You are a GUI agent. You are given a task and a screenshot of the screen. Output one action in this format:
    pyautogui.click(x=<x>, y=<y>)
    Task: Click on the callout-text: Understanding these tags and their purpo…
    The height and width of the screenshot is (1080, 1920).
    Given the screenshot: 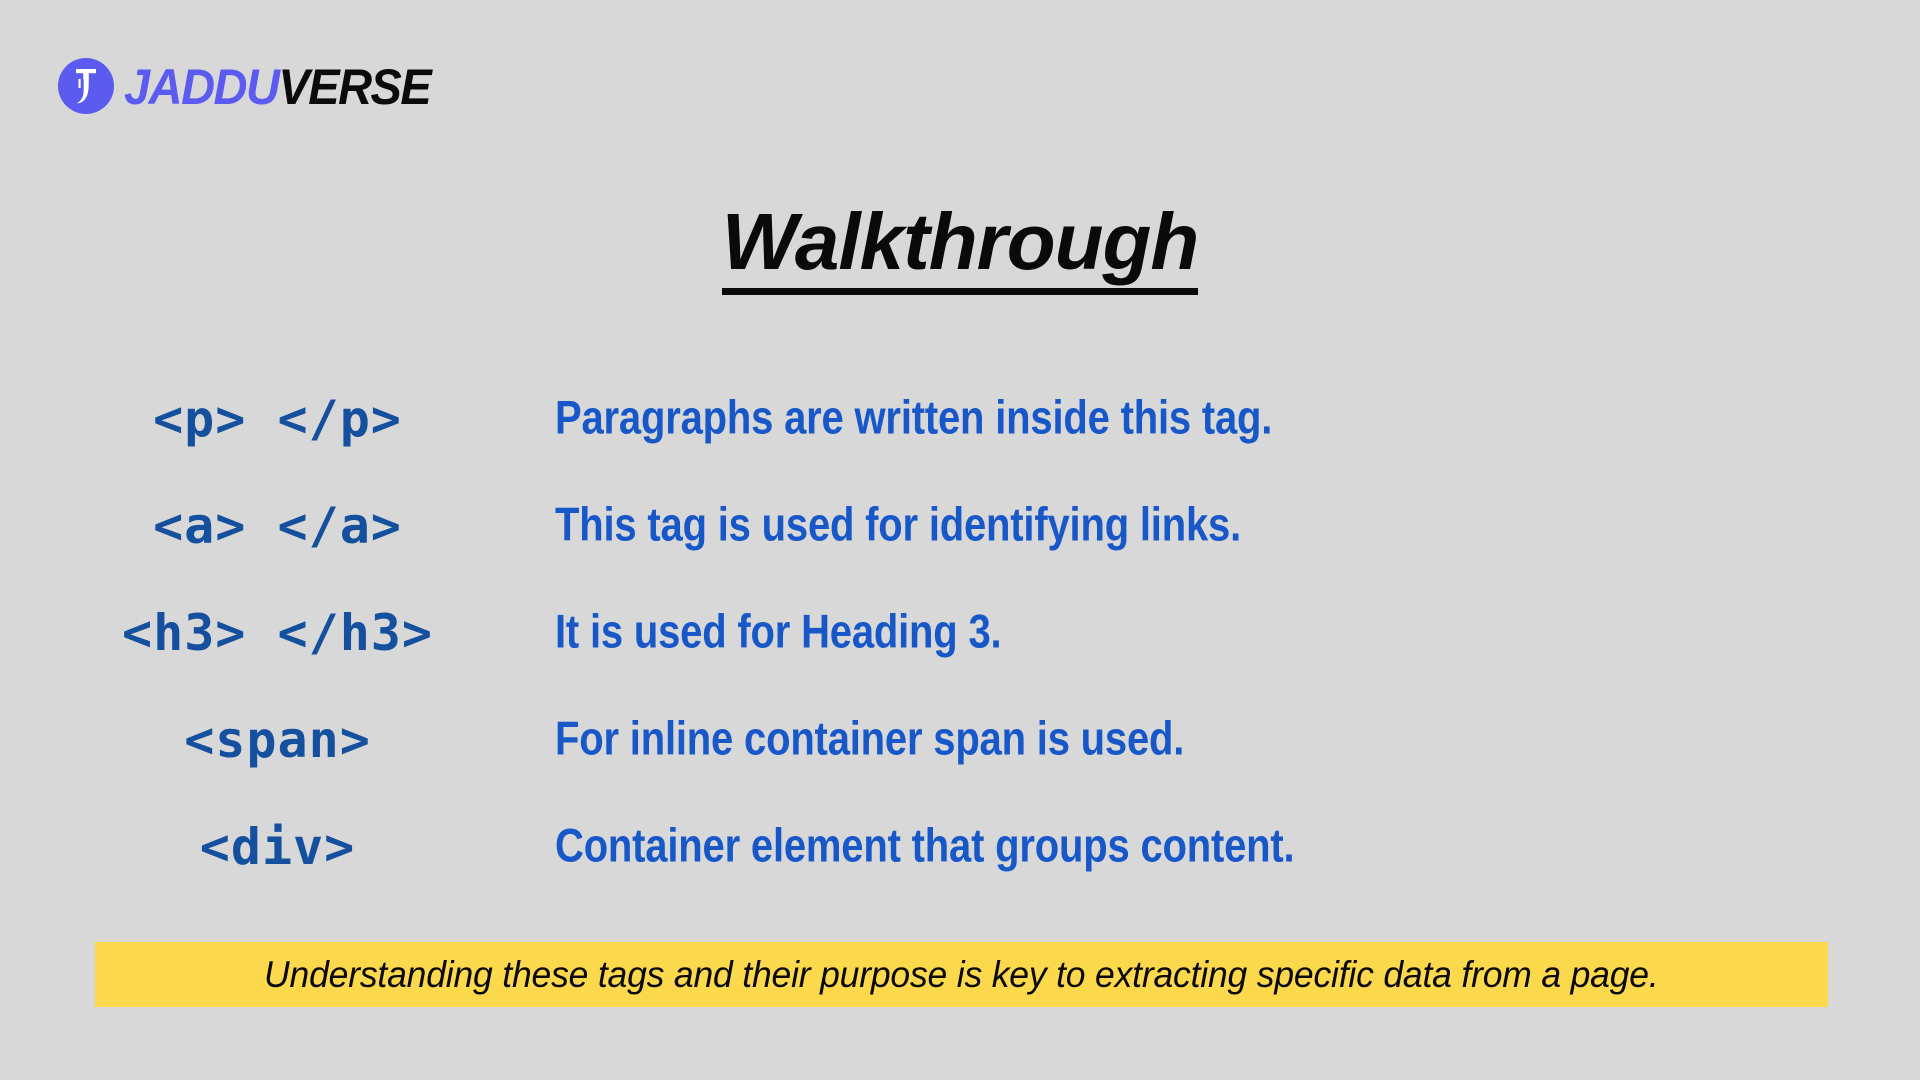 What is the action you would take?
    pyautogui.click(x=961, y=974)
    